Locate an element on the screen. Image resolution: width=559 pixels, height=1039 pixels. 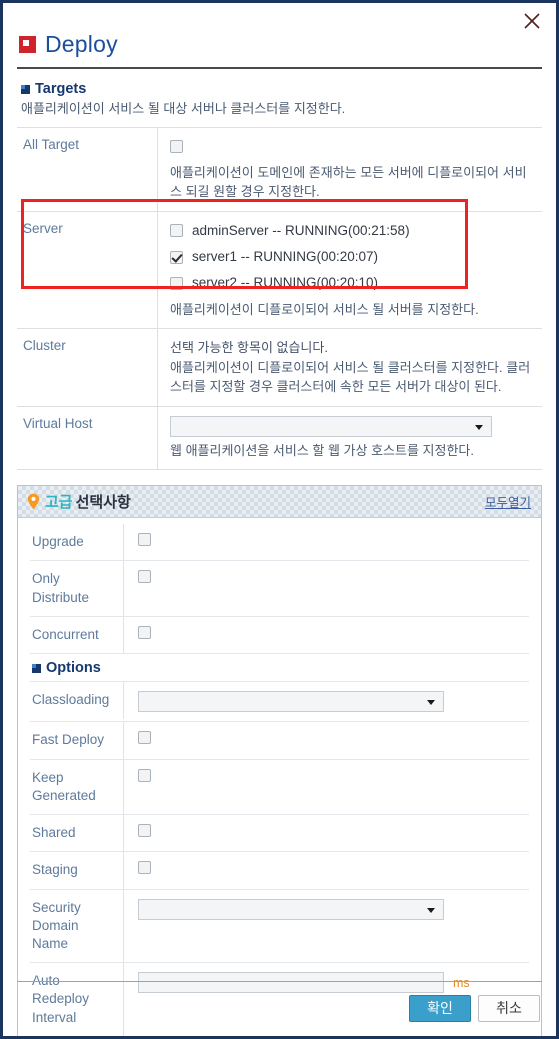
server-label-server1: server1 -- RUNNING(00:20:07) is located at coordinates (285, 257).